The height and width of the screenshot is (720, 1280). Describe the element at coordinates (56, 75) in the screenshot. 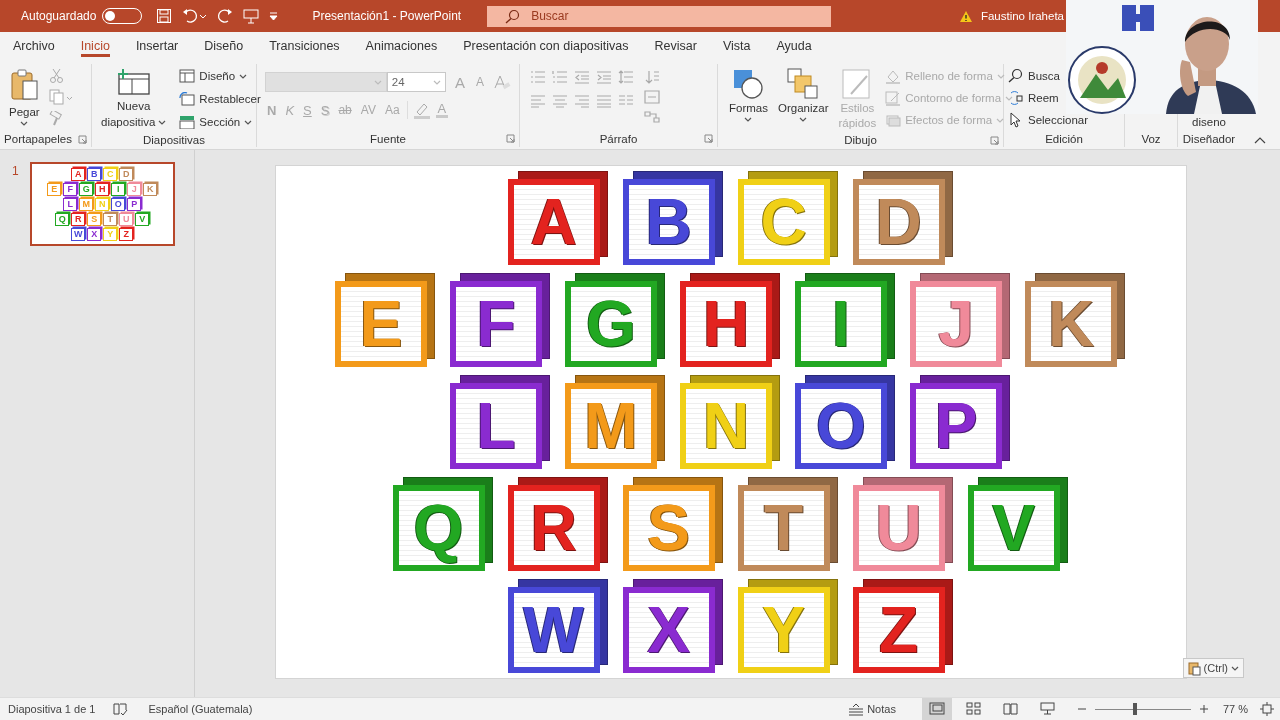

I see `cut-icon` at that location.